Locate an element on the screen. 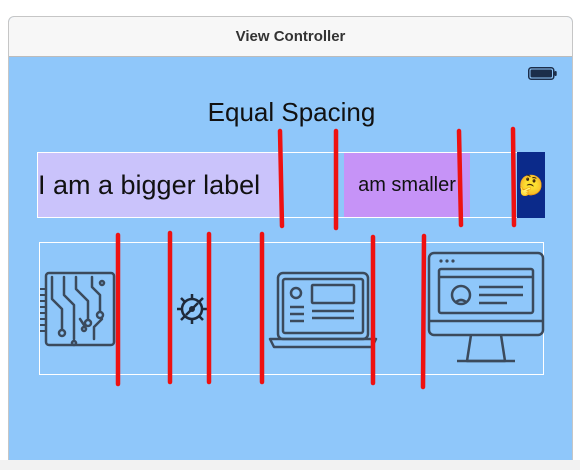  canvas-bottom-strip is located at coordinates (290, 465).